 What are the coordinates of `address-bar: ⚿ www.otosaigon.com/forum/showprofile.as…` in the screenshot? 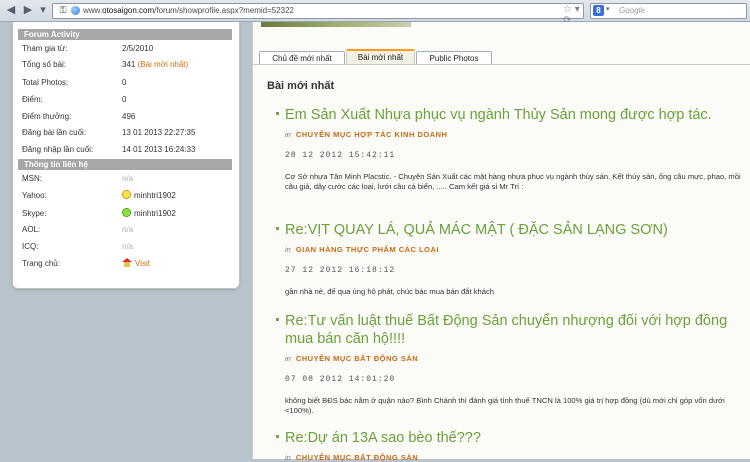 It's located at (318, 14).